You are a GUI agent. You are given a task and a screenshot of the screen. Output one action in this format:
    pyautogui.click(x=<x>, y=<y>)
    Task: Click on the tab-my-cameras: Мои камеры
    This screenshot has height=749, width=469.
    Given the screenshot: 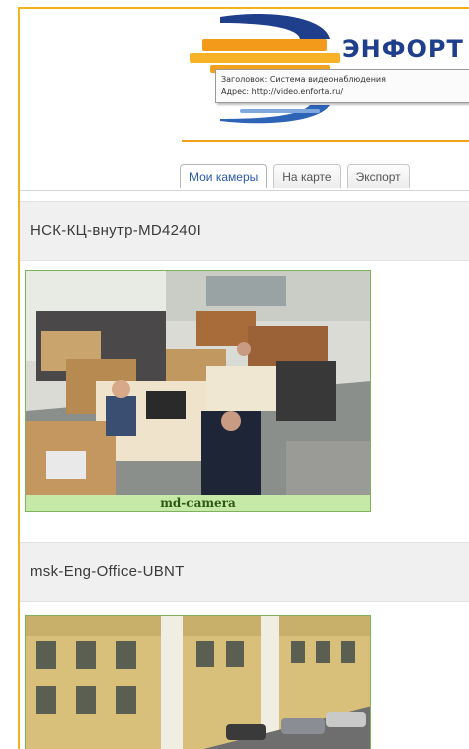 What is the action you would take?
    pyautogui.click(x=224, y=176)
    